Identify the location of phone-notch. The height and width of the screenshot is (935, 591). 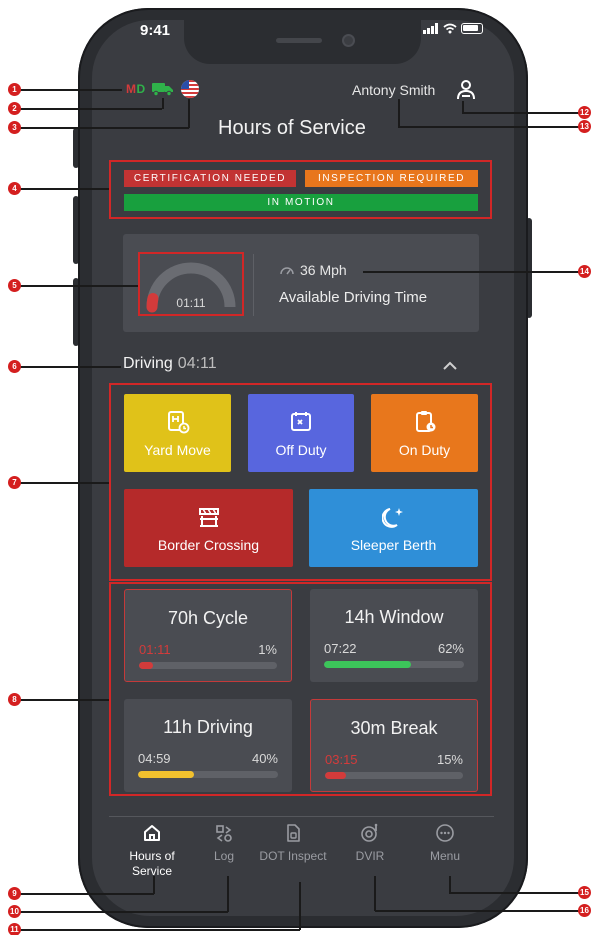
(302, 42).